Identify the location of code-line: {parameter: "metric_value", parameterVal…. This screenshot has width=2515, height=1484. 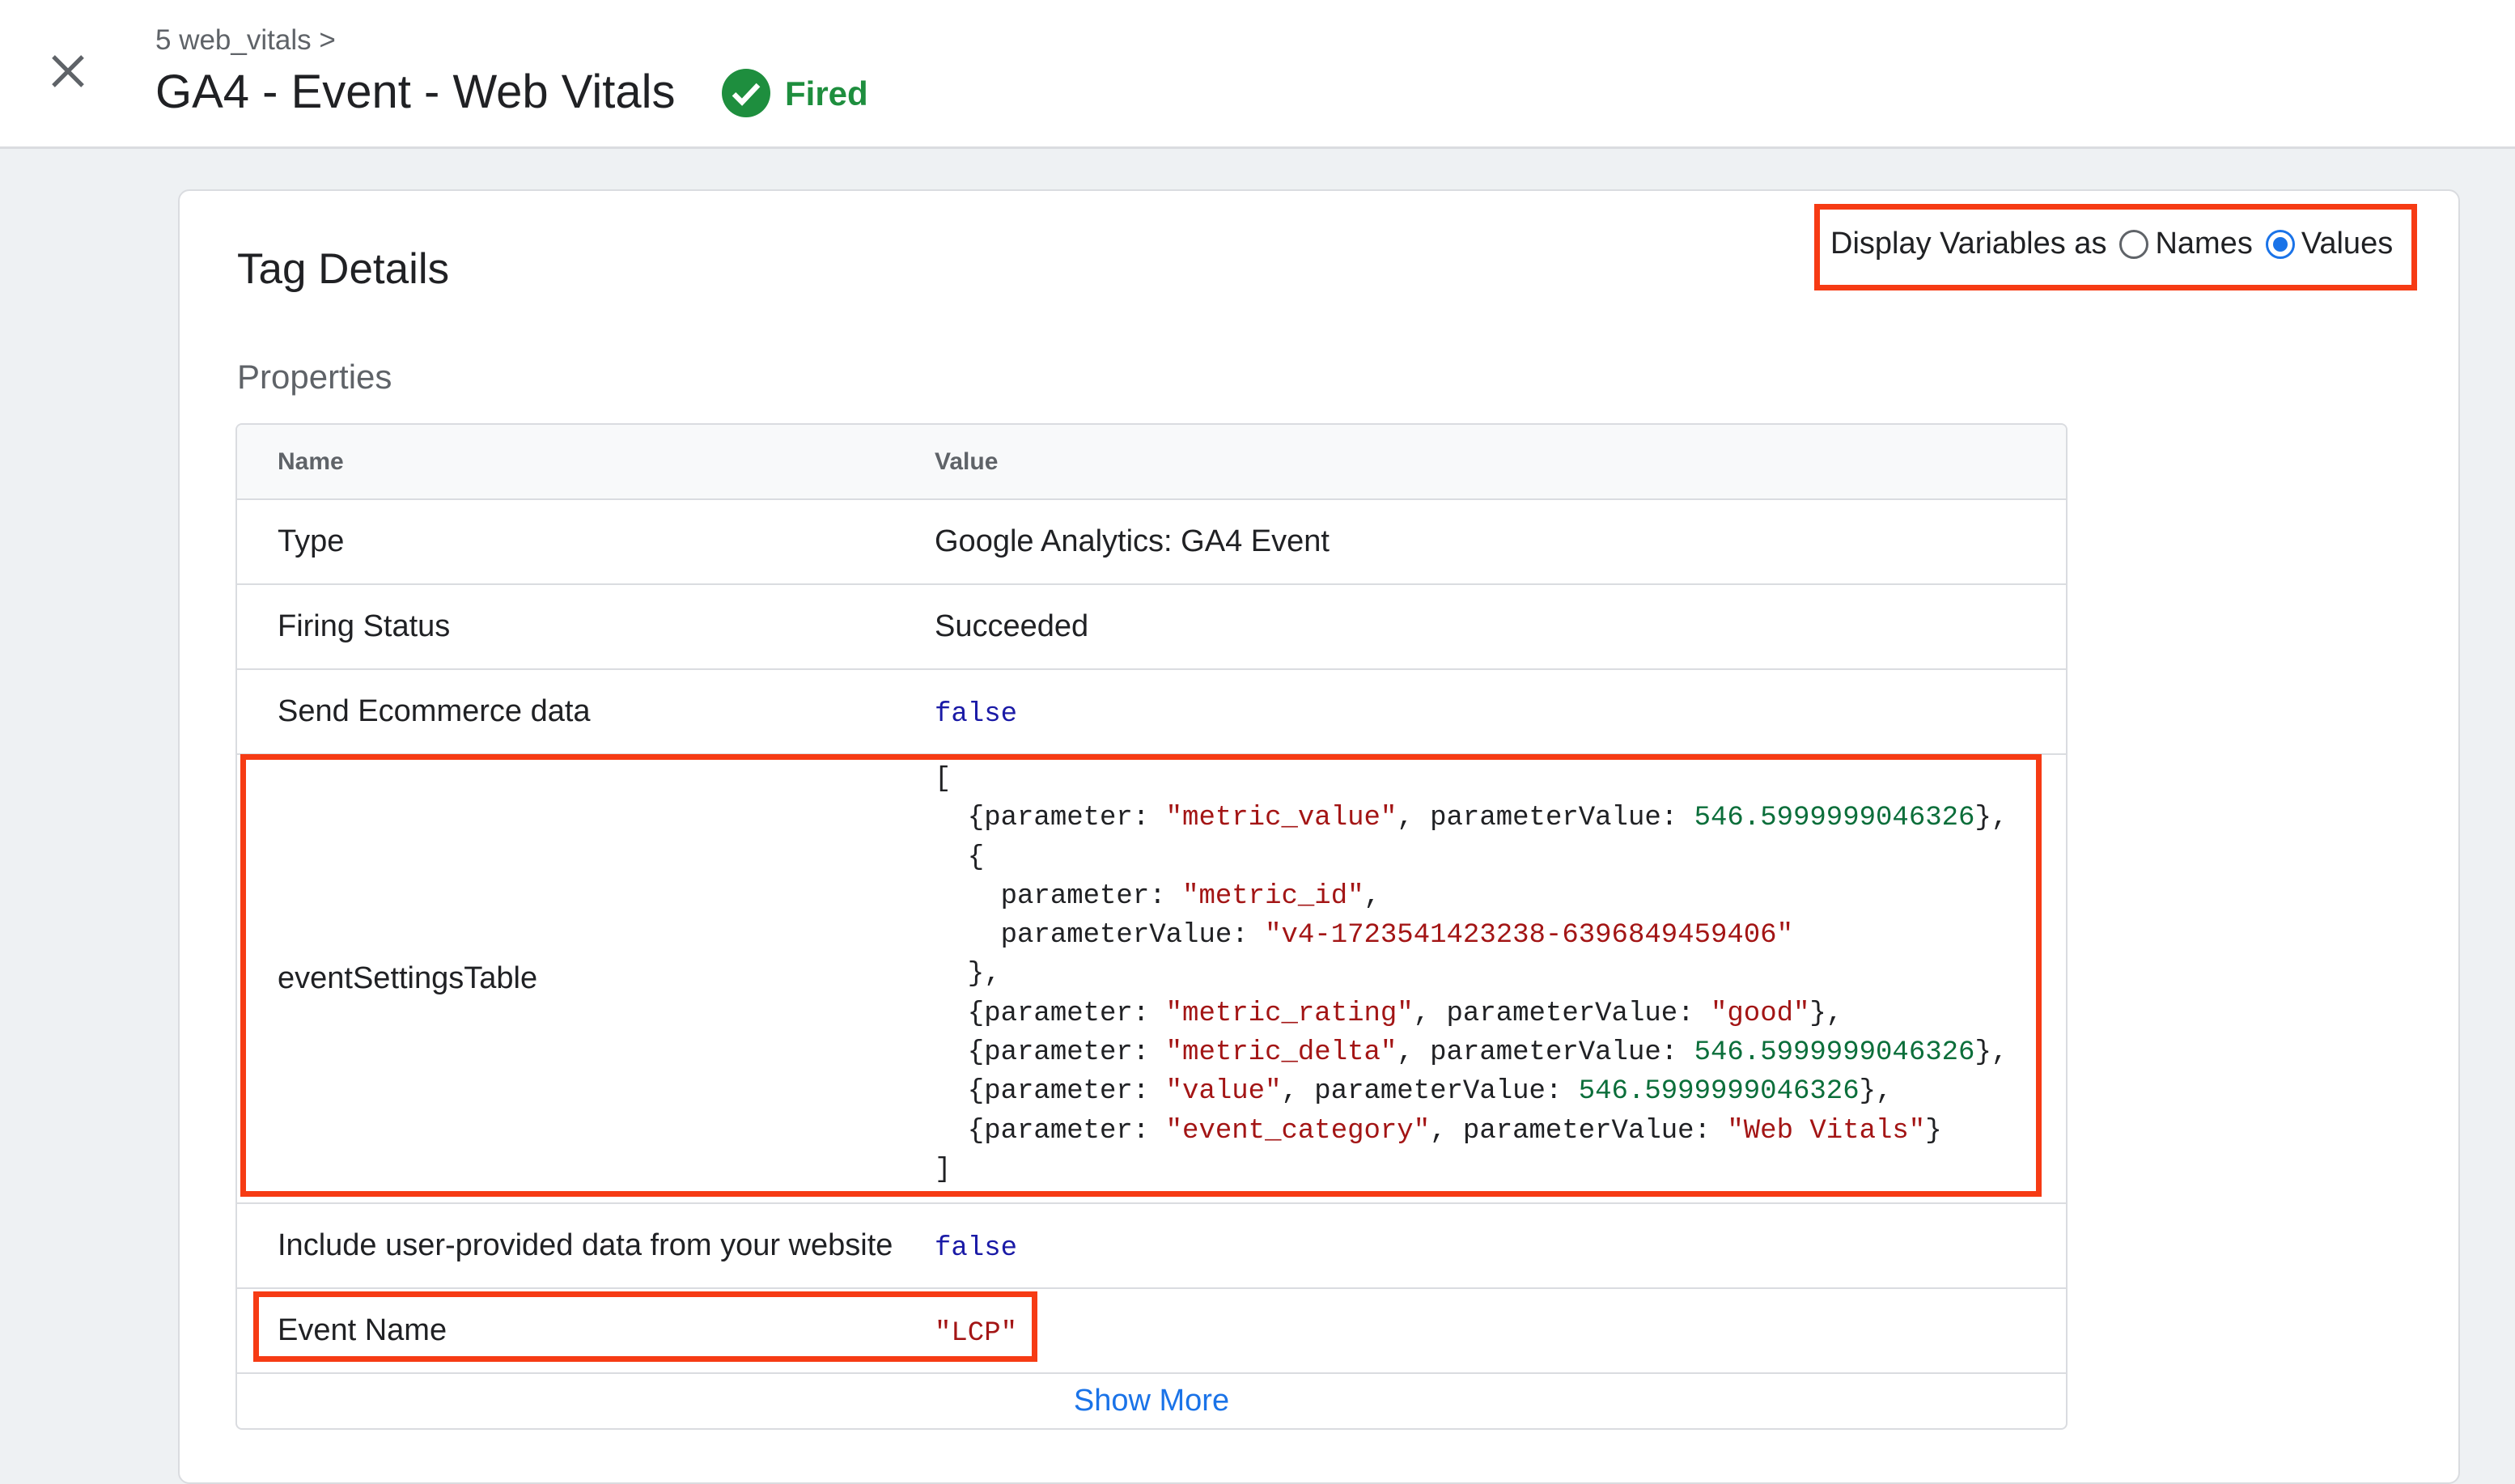
(1471, 818).